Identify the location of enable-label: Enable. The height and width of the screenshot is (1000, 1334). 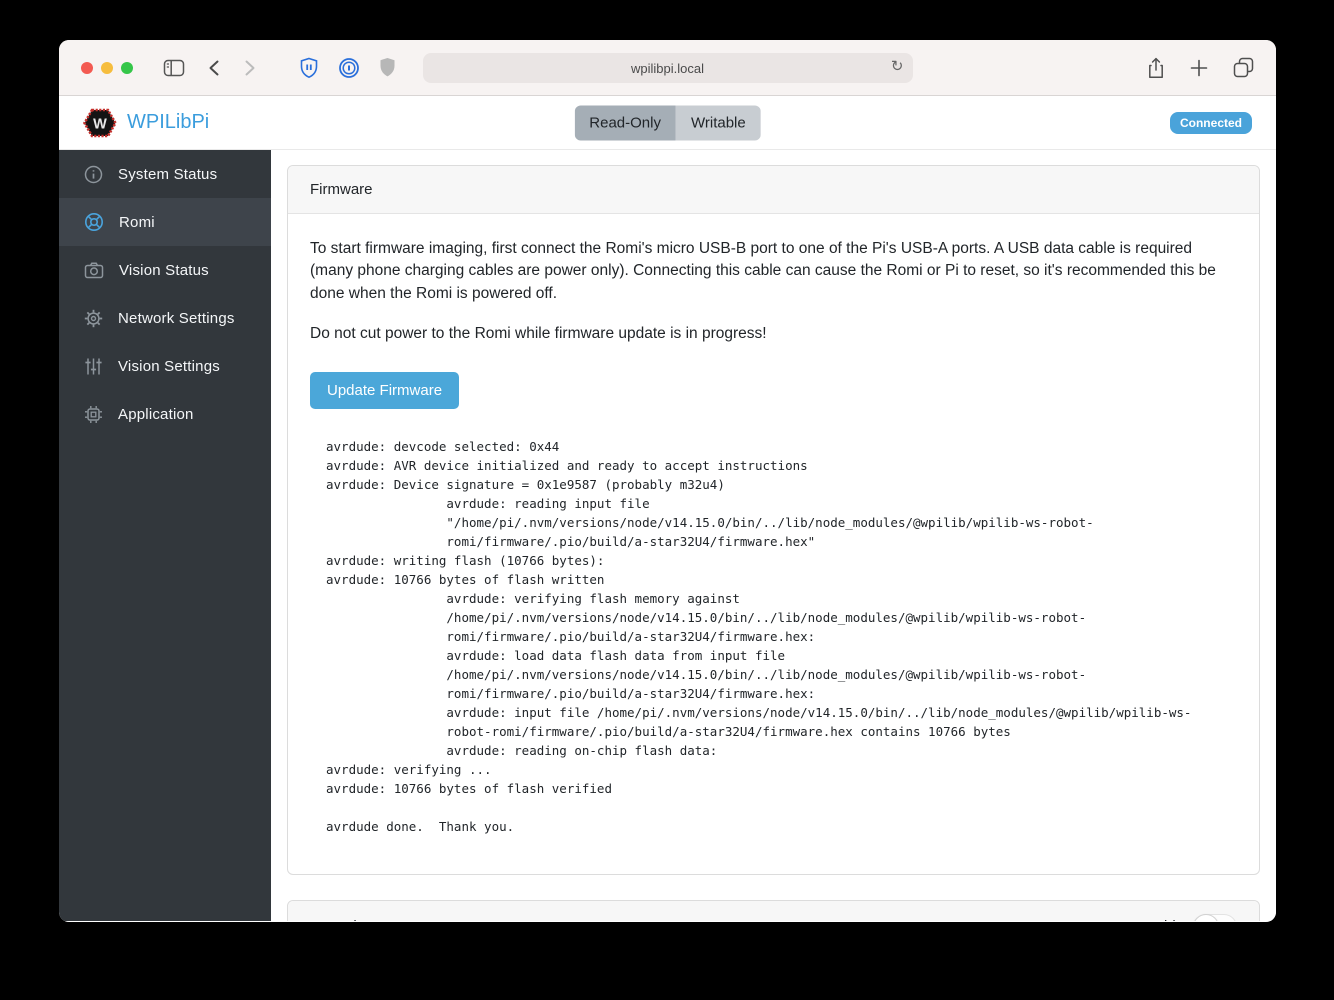
(1160, 919).